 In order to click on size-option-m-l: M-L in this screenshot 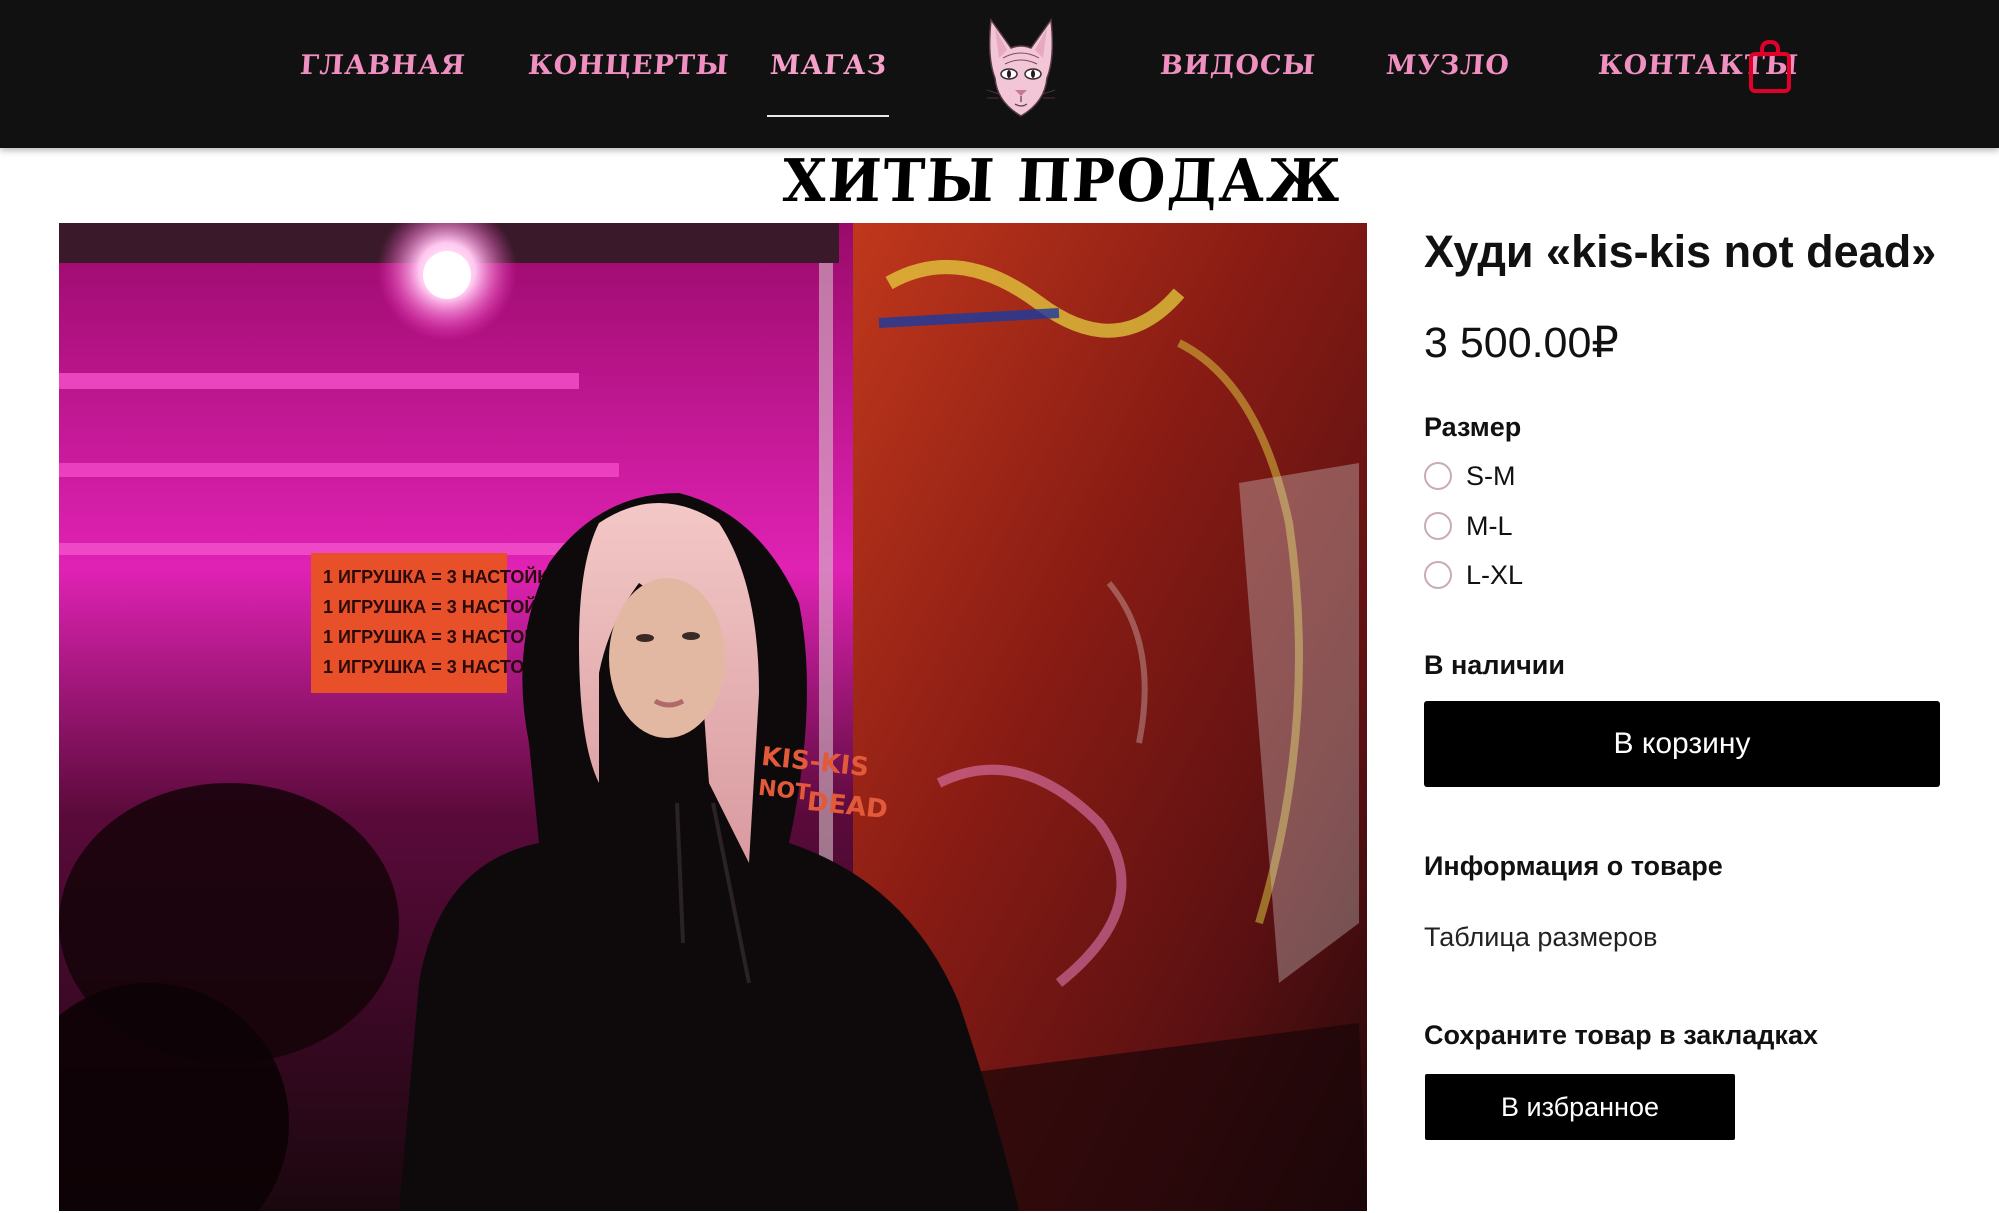, I will do `click(1468, 526)`.